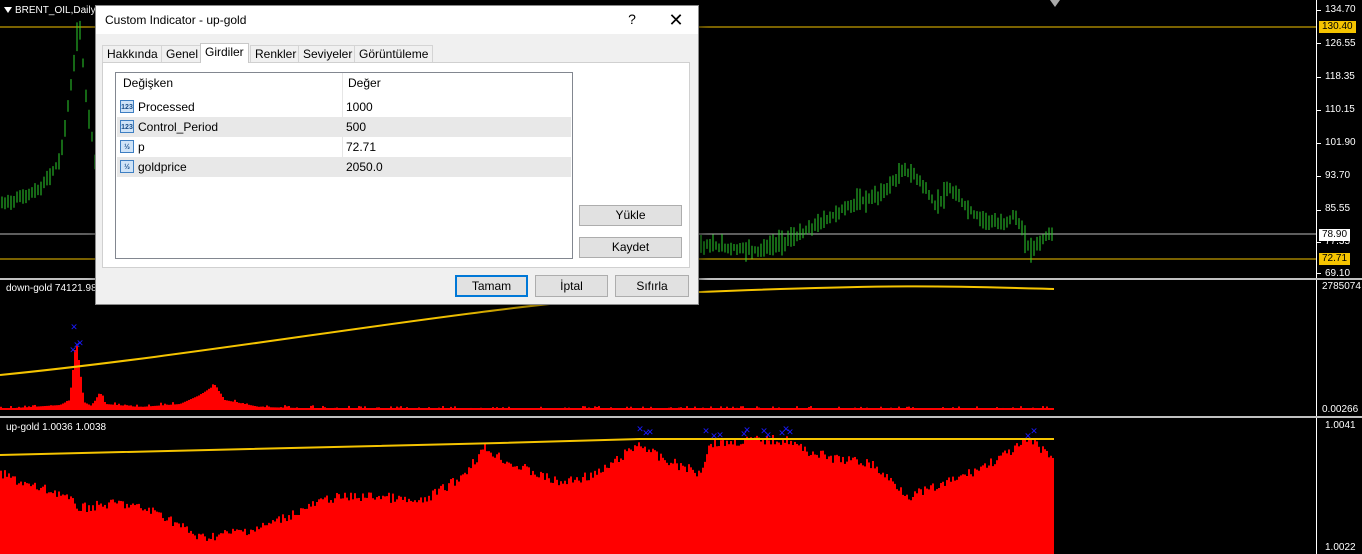 Image resolution: width=1362 pixels, height=554 pixels. Describe the element at coordinates (162, 167) in the screenshot. I see `param-name: goldprice` at that location.